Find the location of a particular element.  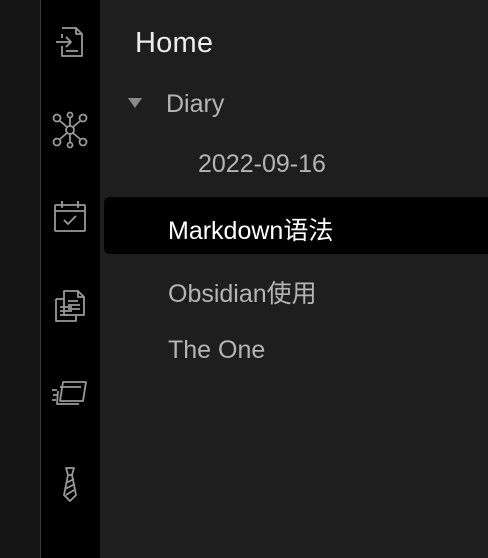

vault-title: Home is located at coordinates (174, 43).